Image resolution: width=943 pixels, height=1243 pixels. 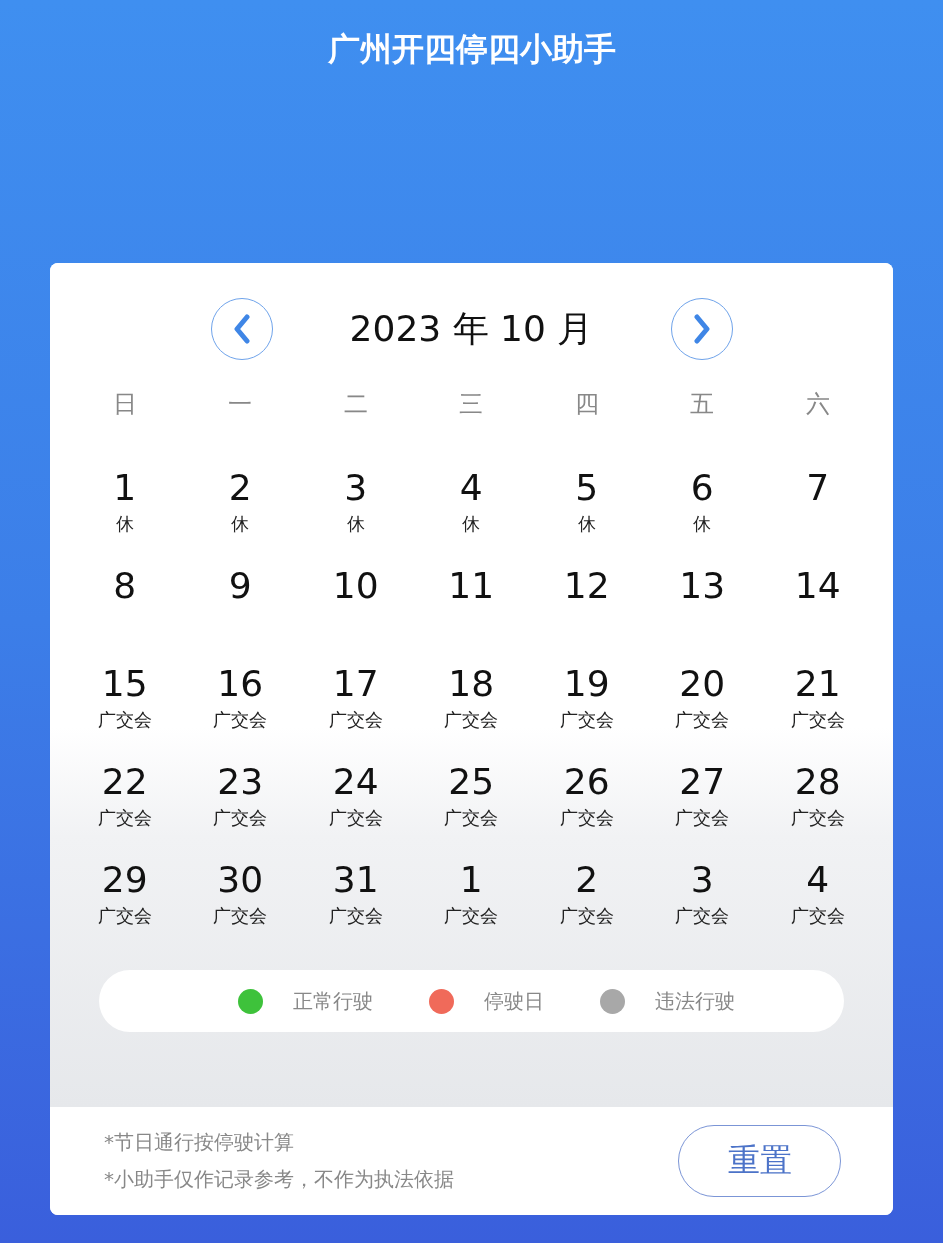 What do you see at coordinates (586, 586) in the screenshot?
I see `day-number: 12` at bounding box center [586, 586].